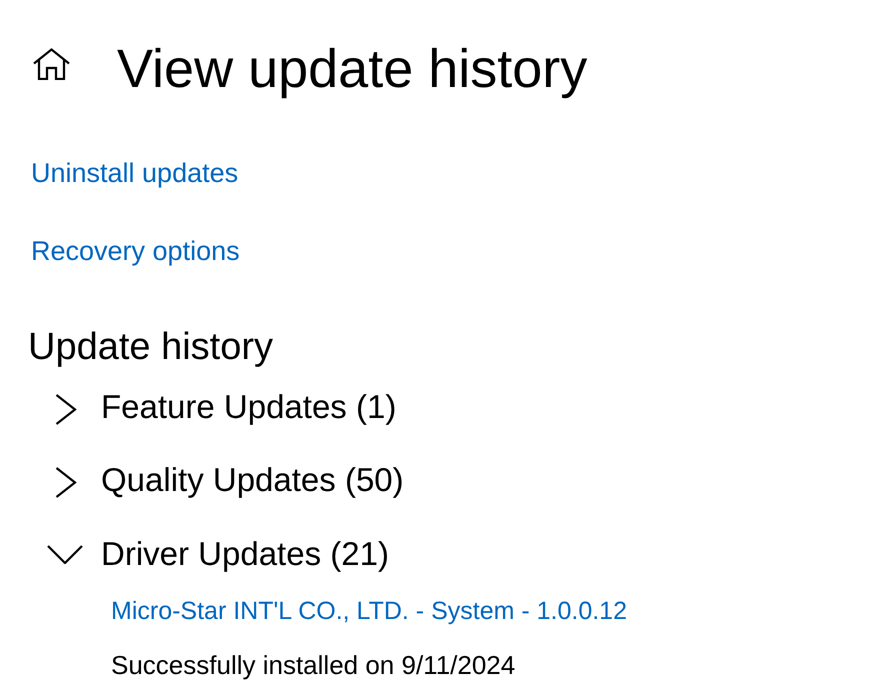 The width and height of the screenshot is (886, 697). I want to click on home-icon, so click(51, 64).